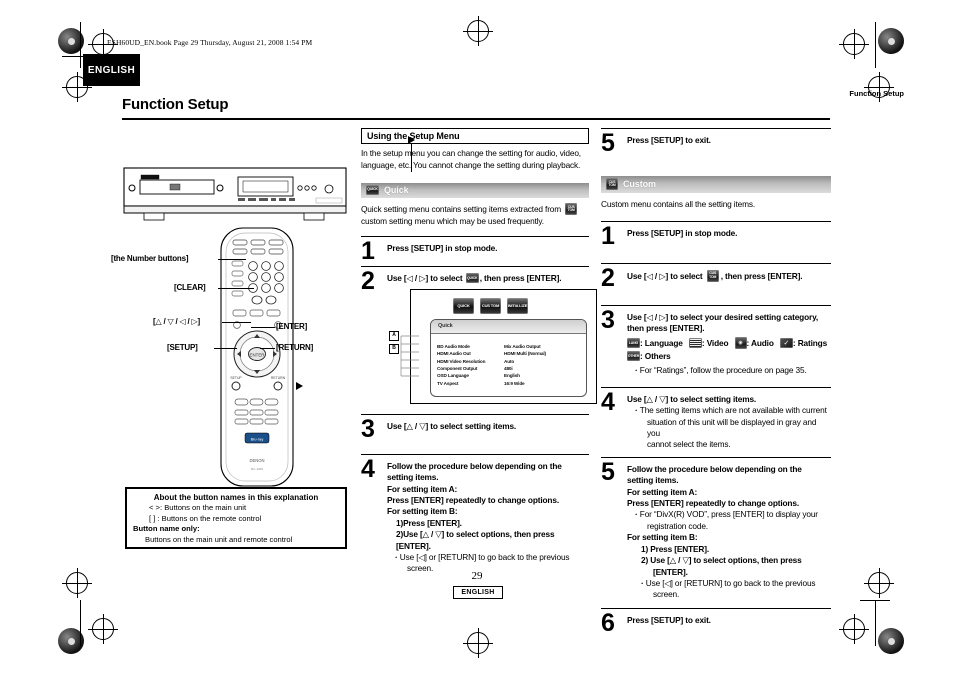  I want to click on osd-tab-custom: CUS TOM, so click(490, 305).